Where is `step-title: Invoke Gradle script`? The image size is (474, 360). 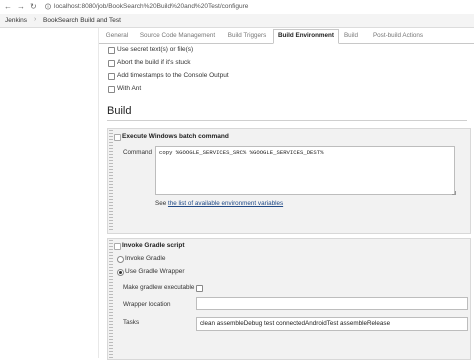
step-title: Invoke Gradle script is located at coordinates (153, 245).